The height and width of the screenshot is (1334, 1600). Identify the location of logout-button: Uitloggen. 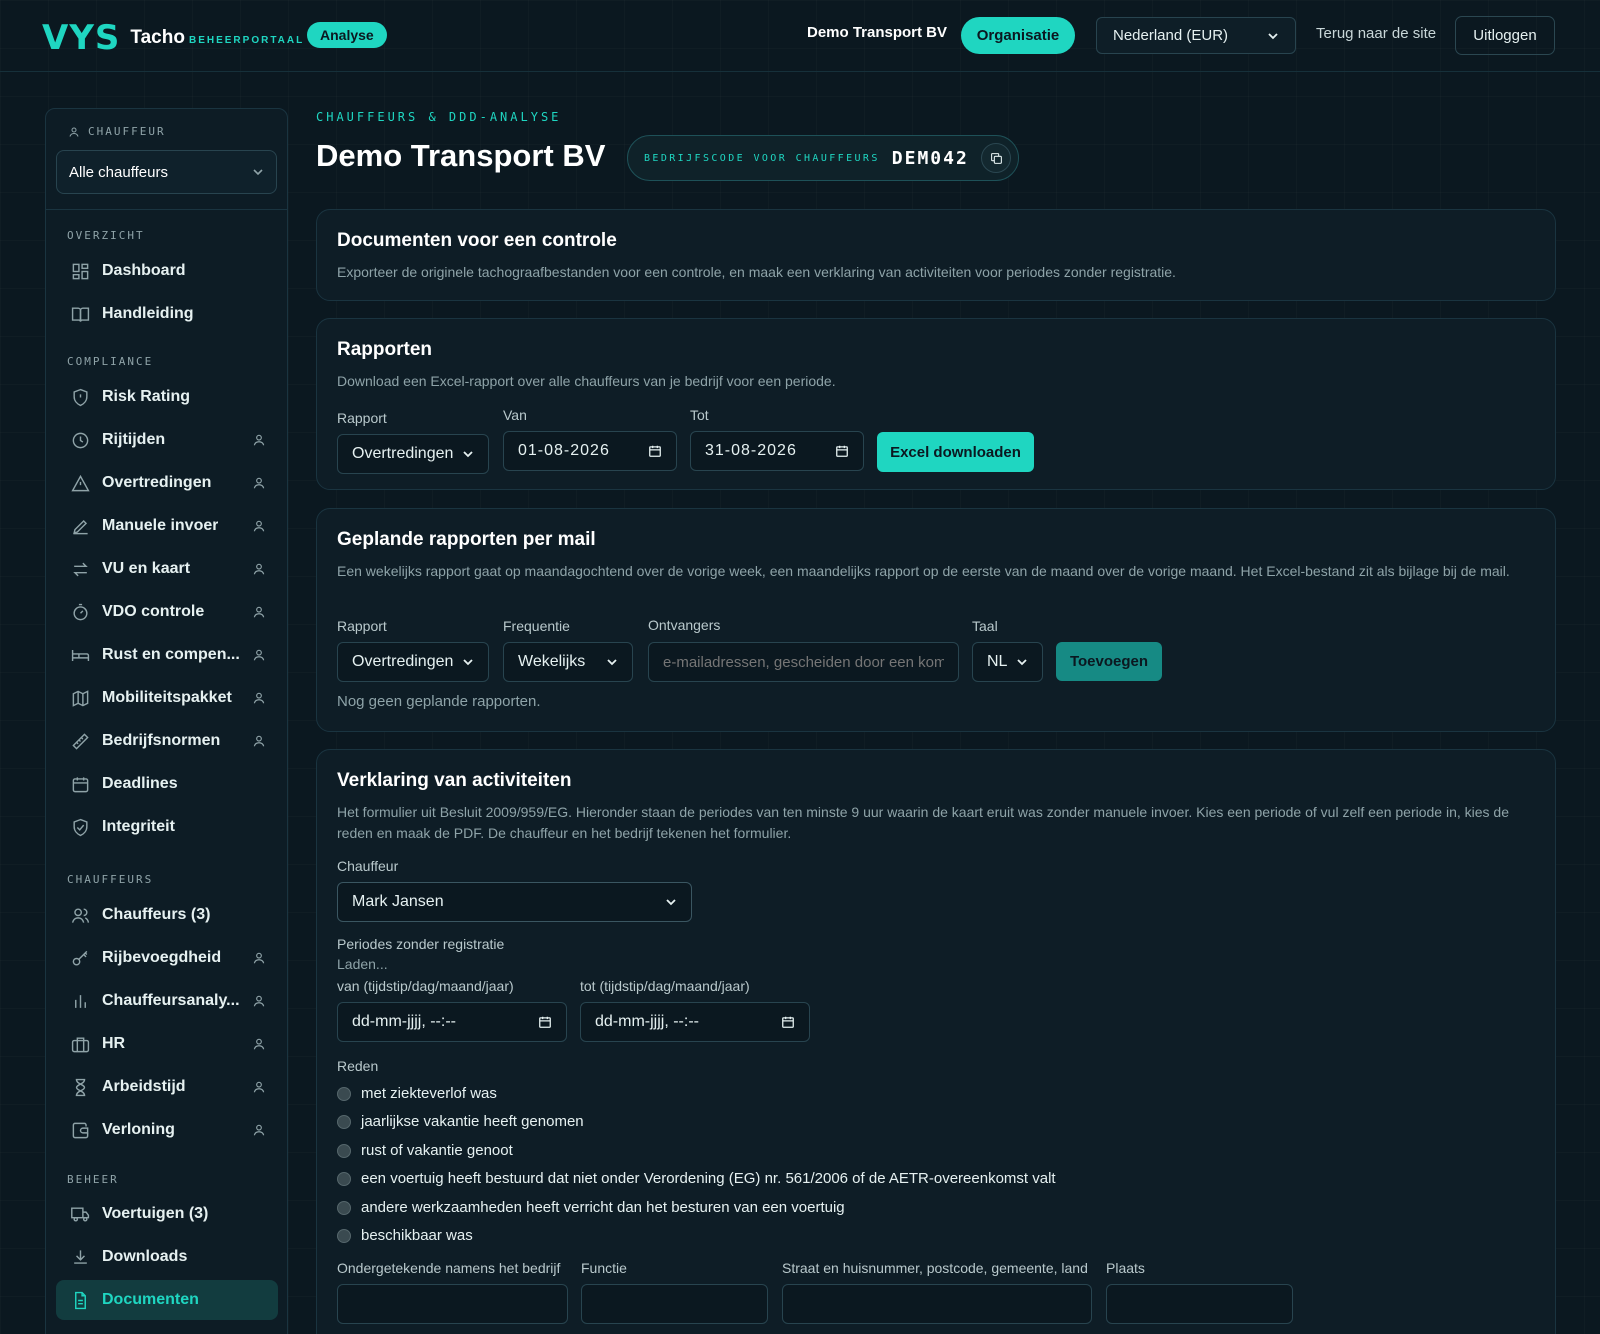
(1505, 35).